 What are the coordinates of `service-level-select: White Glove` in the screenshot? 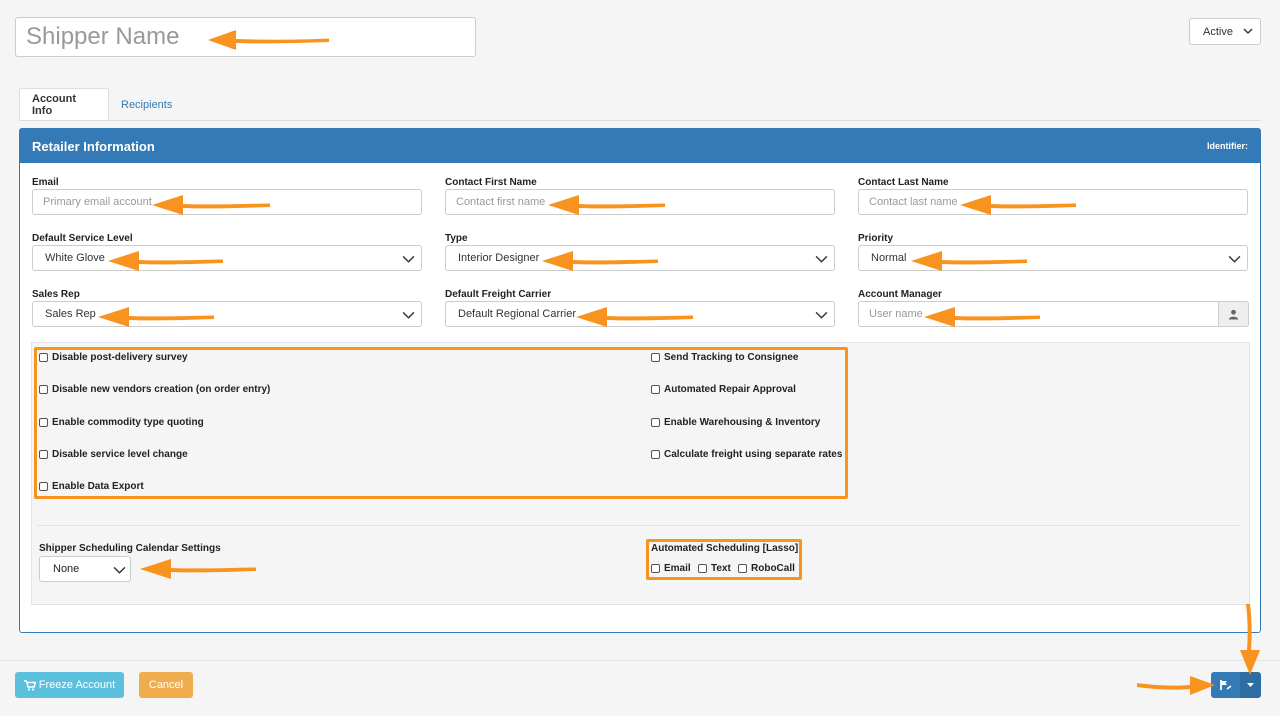 It's located at (227, 258).